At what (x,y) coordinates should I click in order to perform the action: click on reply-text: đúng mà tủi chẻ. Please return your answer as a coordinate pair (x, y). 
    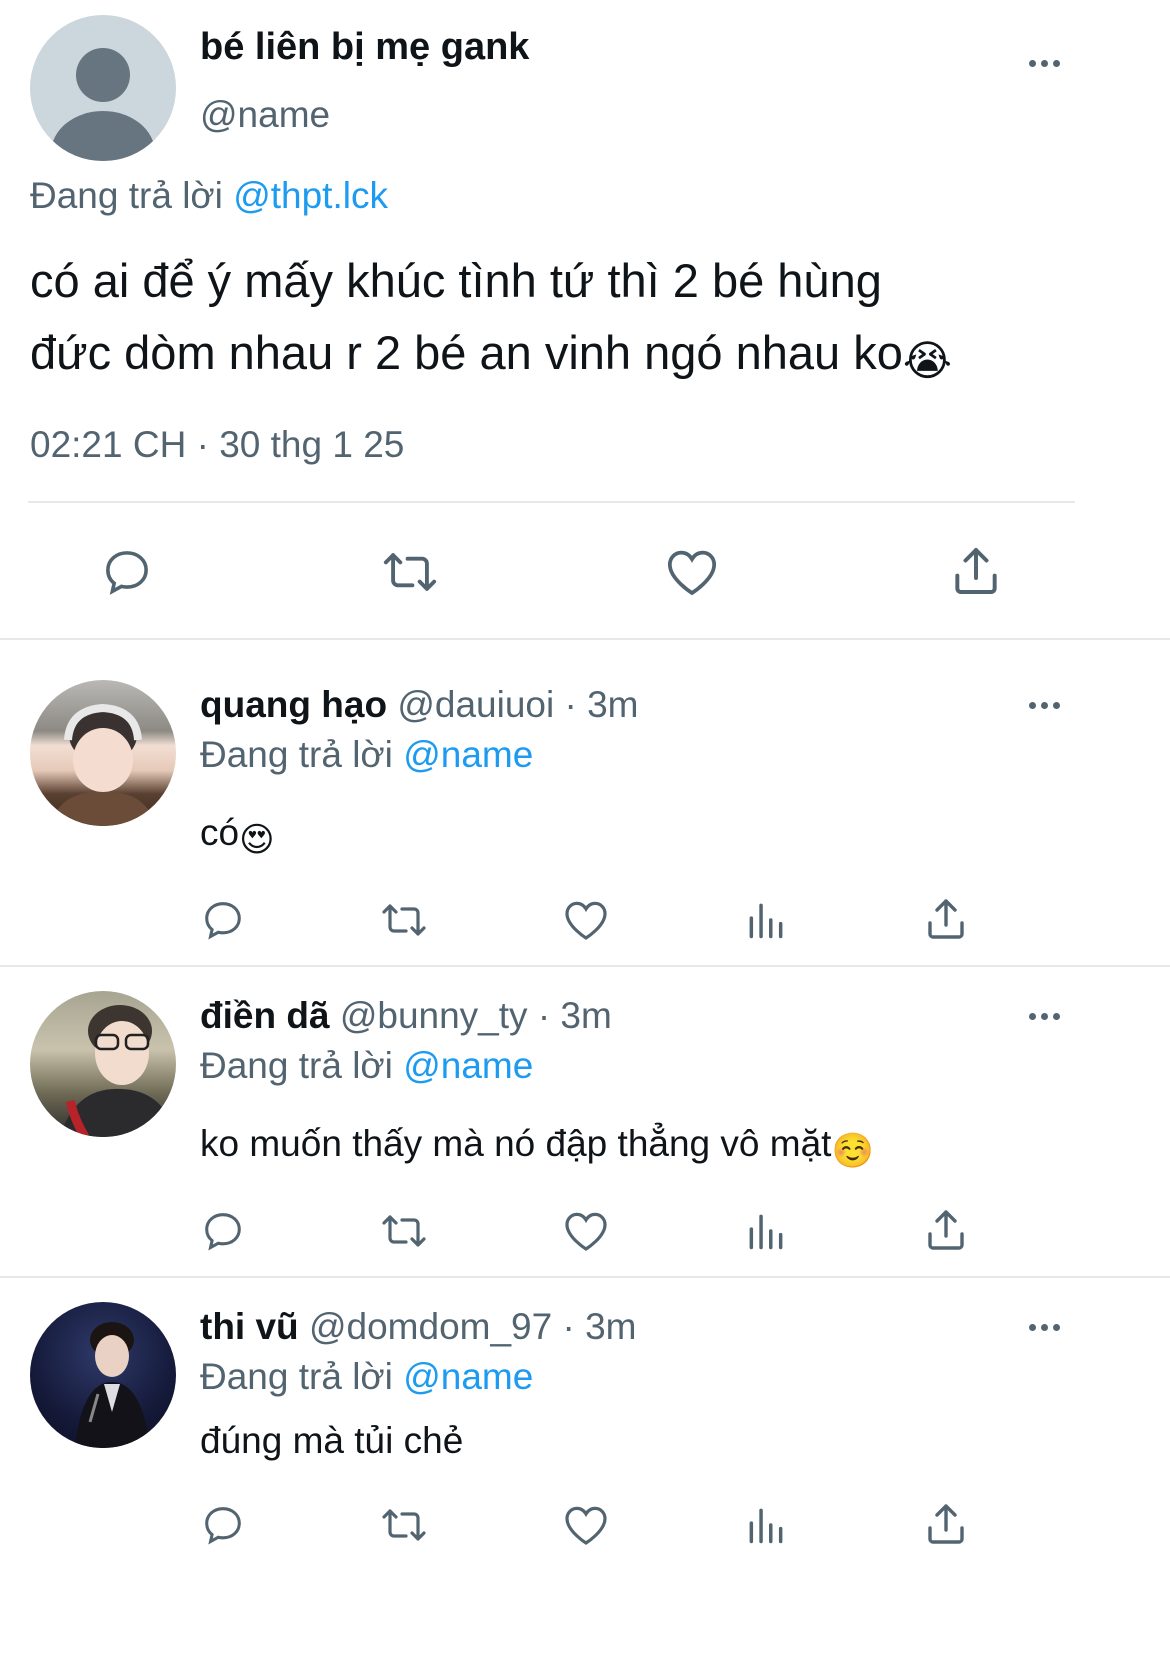
    Looking at the image, I should click on (331, 1441).